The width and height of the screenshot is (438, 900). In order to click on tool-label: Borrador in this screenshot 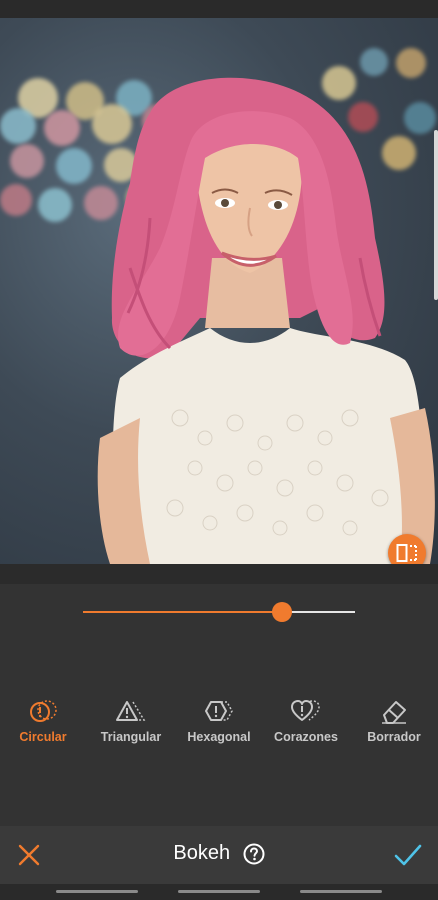, I will do `click(394, 737)`.